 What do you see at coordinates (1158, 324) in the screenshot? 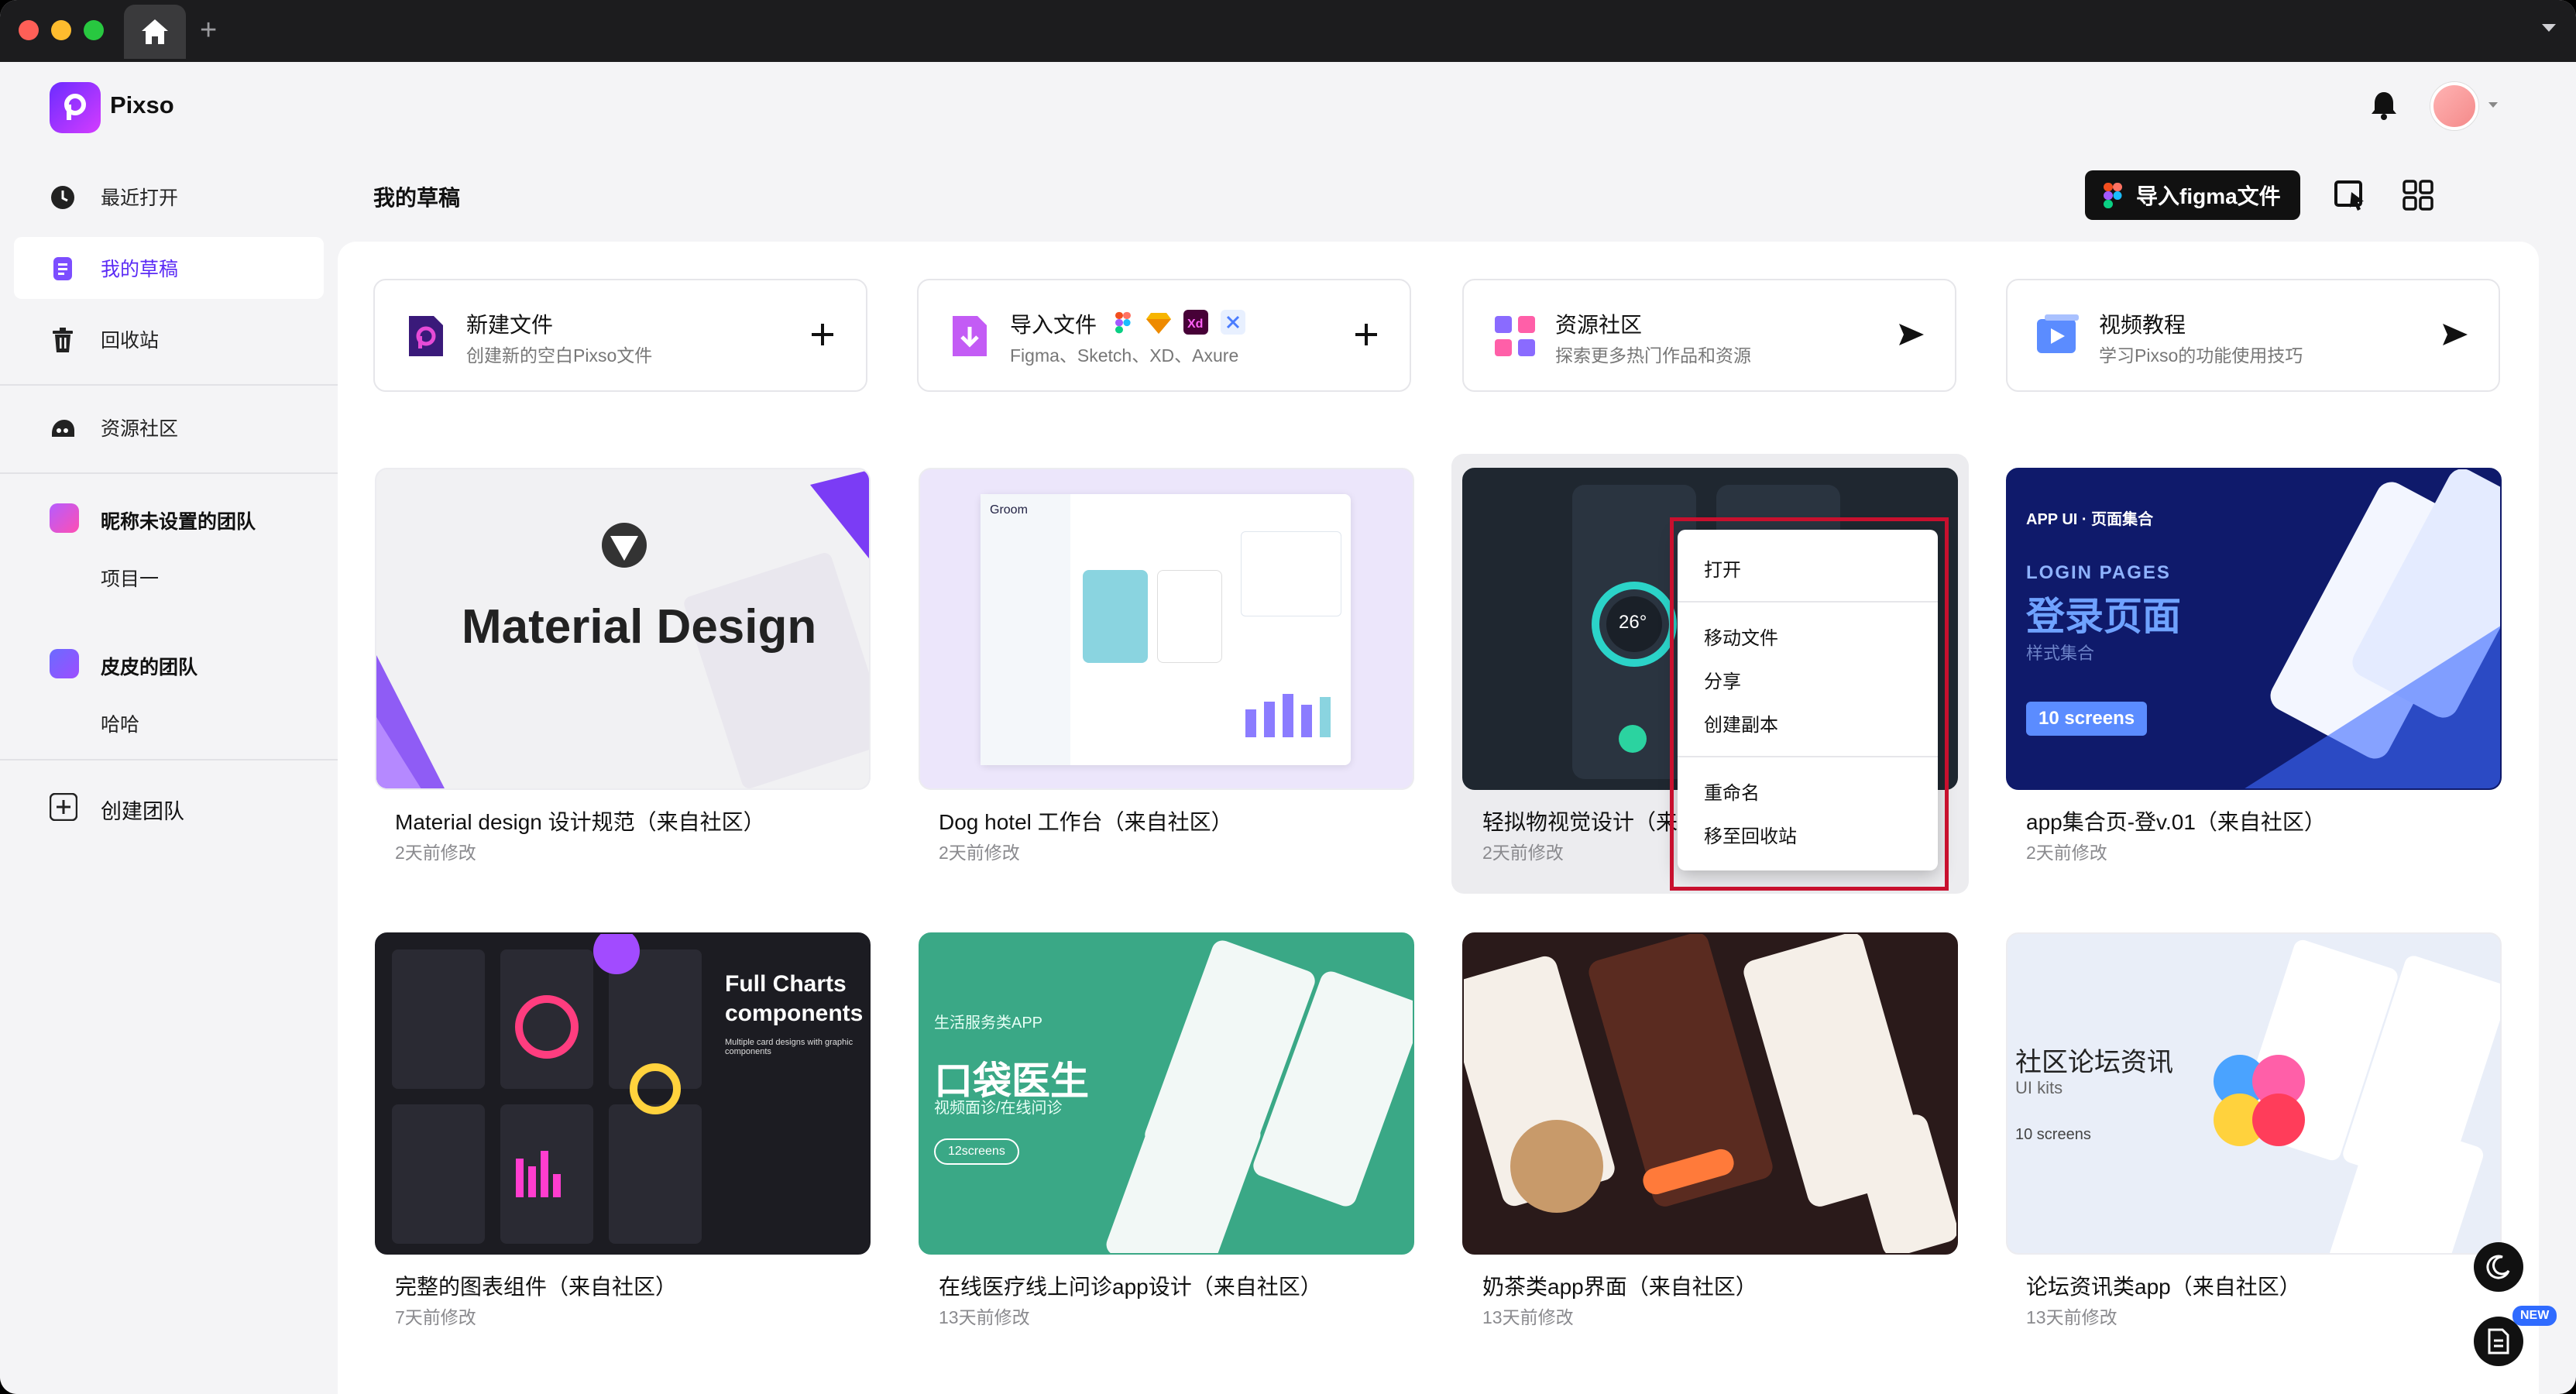
I see `sketch-icon` at bounding box center [1158, 324].